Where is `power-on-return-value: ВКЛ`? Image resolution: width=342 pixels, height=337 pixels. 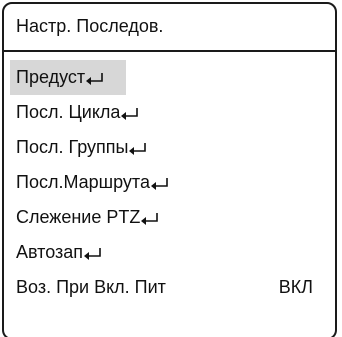 power-on-return-value: ВКЛ is located at coordinates (296, 287).